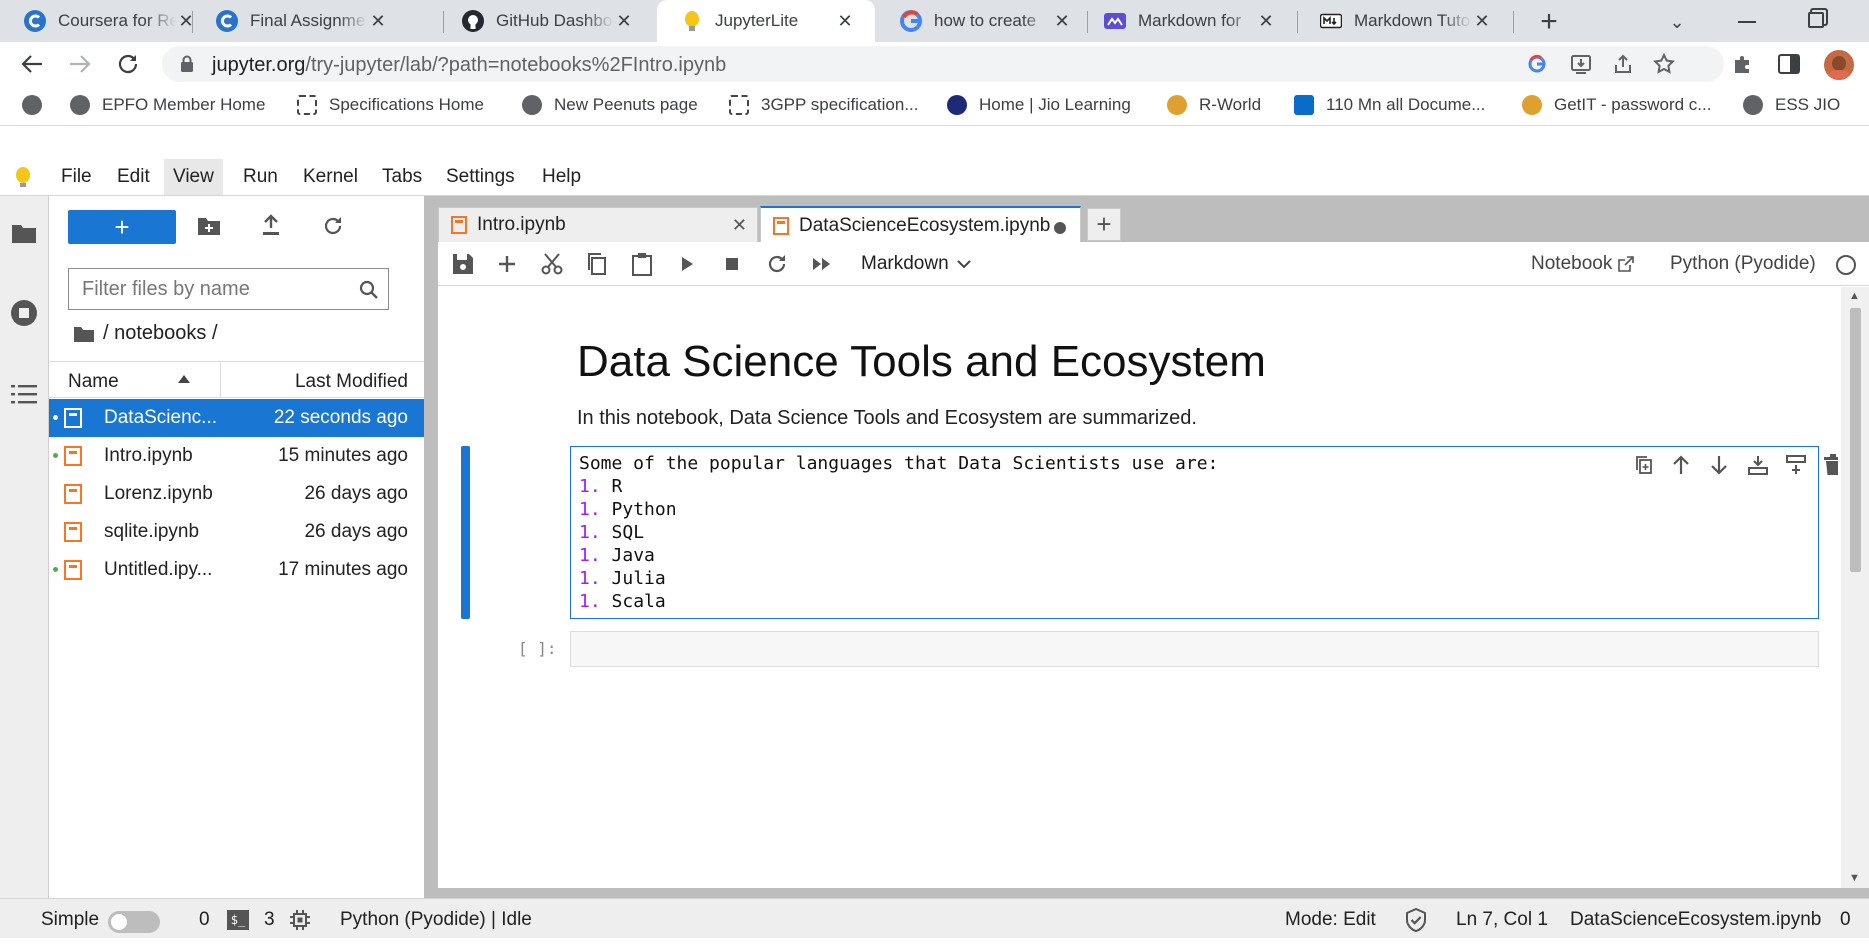  Describe the element at coordinates (822, 264) in the screenshot. I see `run-all-icon` at that location.